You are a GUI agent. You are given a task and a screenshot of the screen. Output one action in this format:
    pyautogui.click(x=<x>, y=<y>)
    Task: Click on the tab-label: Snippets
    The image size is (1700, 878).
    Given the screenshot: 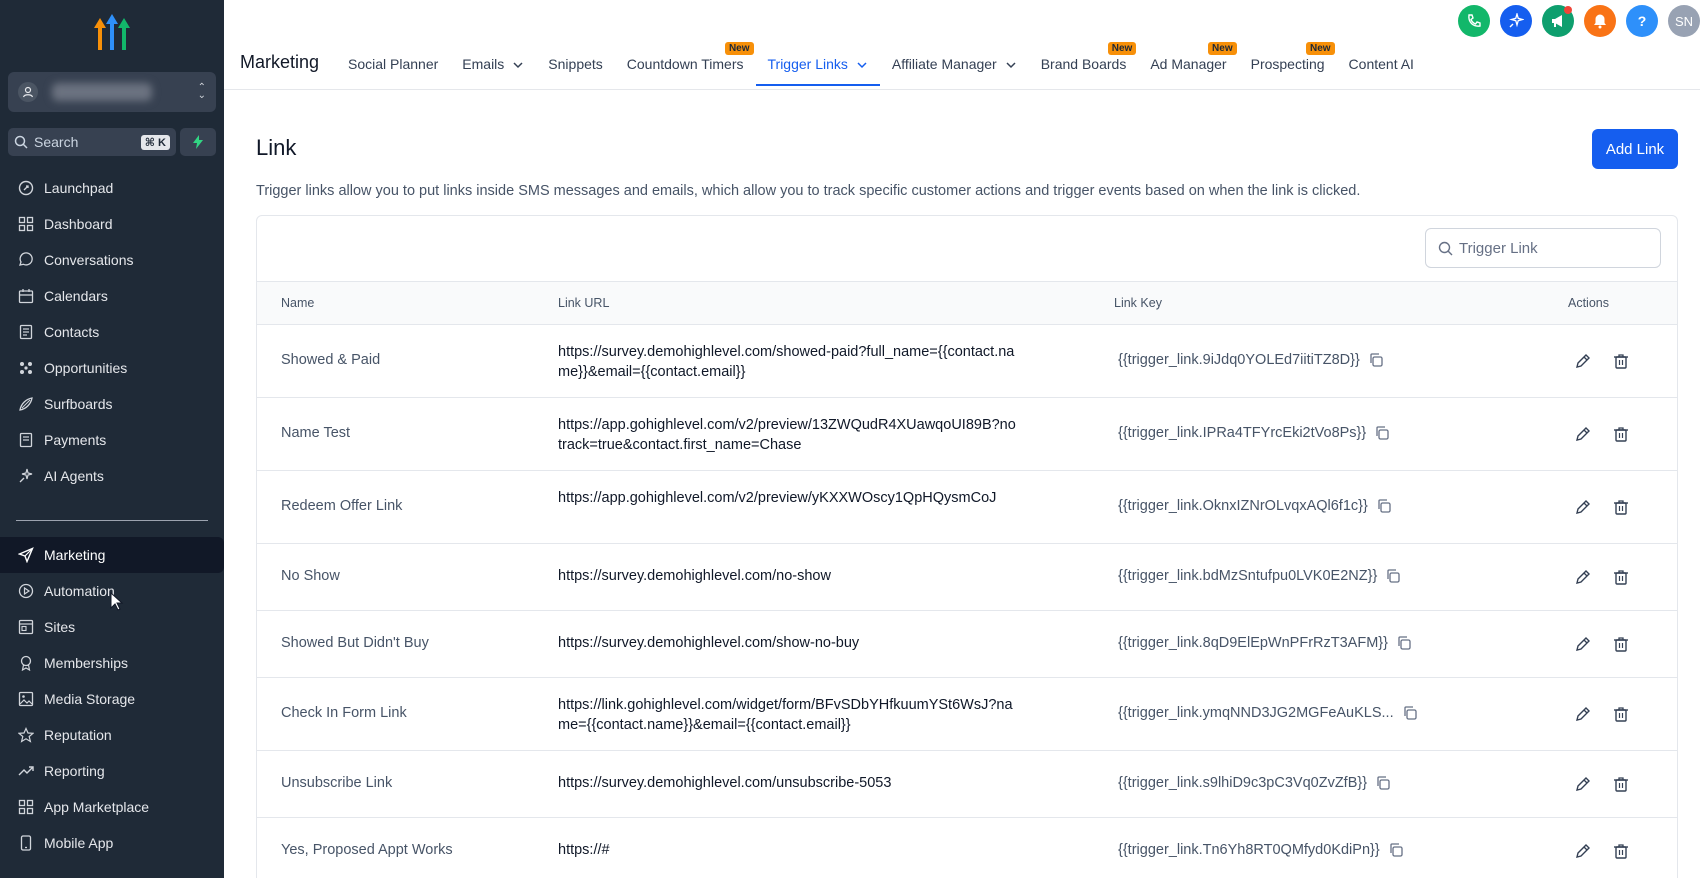 What is the action you would take?
    pyautogui.click(x=575, y=64)
    